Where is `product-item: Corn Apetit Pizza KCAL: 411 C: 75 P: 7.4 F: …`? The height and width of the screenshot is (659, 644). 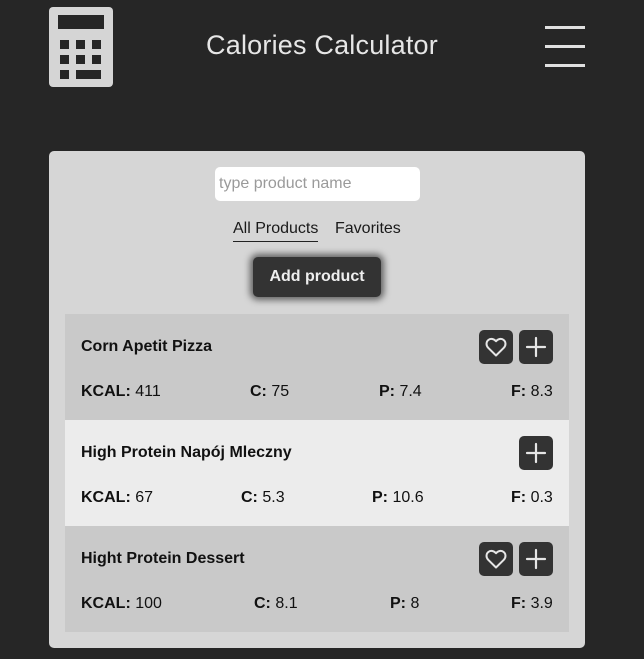
product-item: Corn Apetit Pizza KCAL: 411 C: 75 P: 7.4 F: … is located at coordinates (317, 367).